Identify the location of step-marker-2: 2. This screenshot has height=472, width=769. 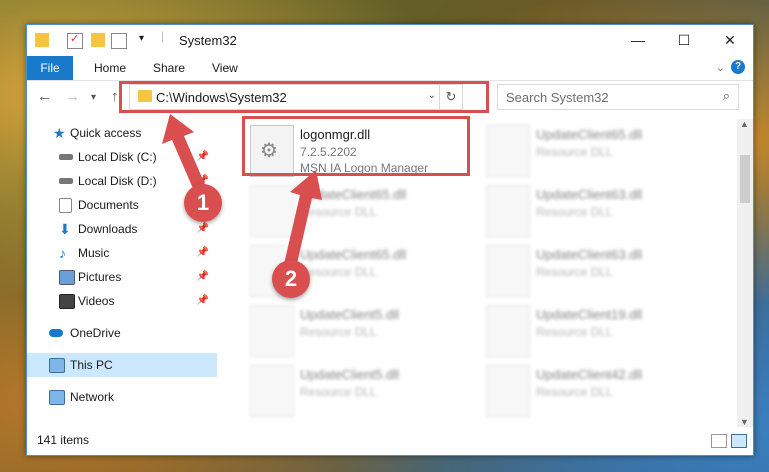
(291, 279).